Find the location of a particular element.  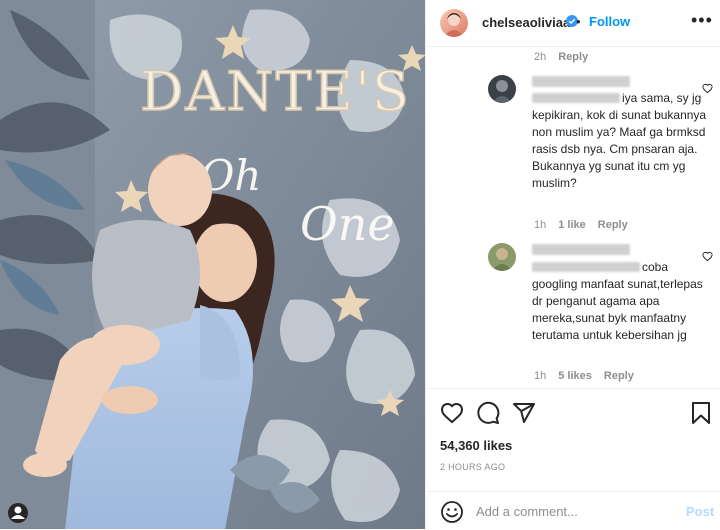

likes-count: 54,360 likes is located at coordinates (476, 445).